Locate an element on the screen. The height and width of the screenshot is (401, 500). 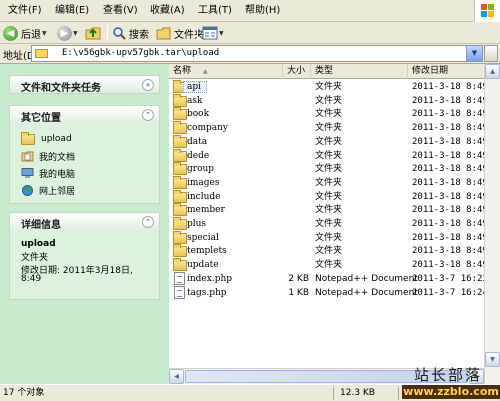
search-button: 搜索 is located at coordinates (130, 33).